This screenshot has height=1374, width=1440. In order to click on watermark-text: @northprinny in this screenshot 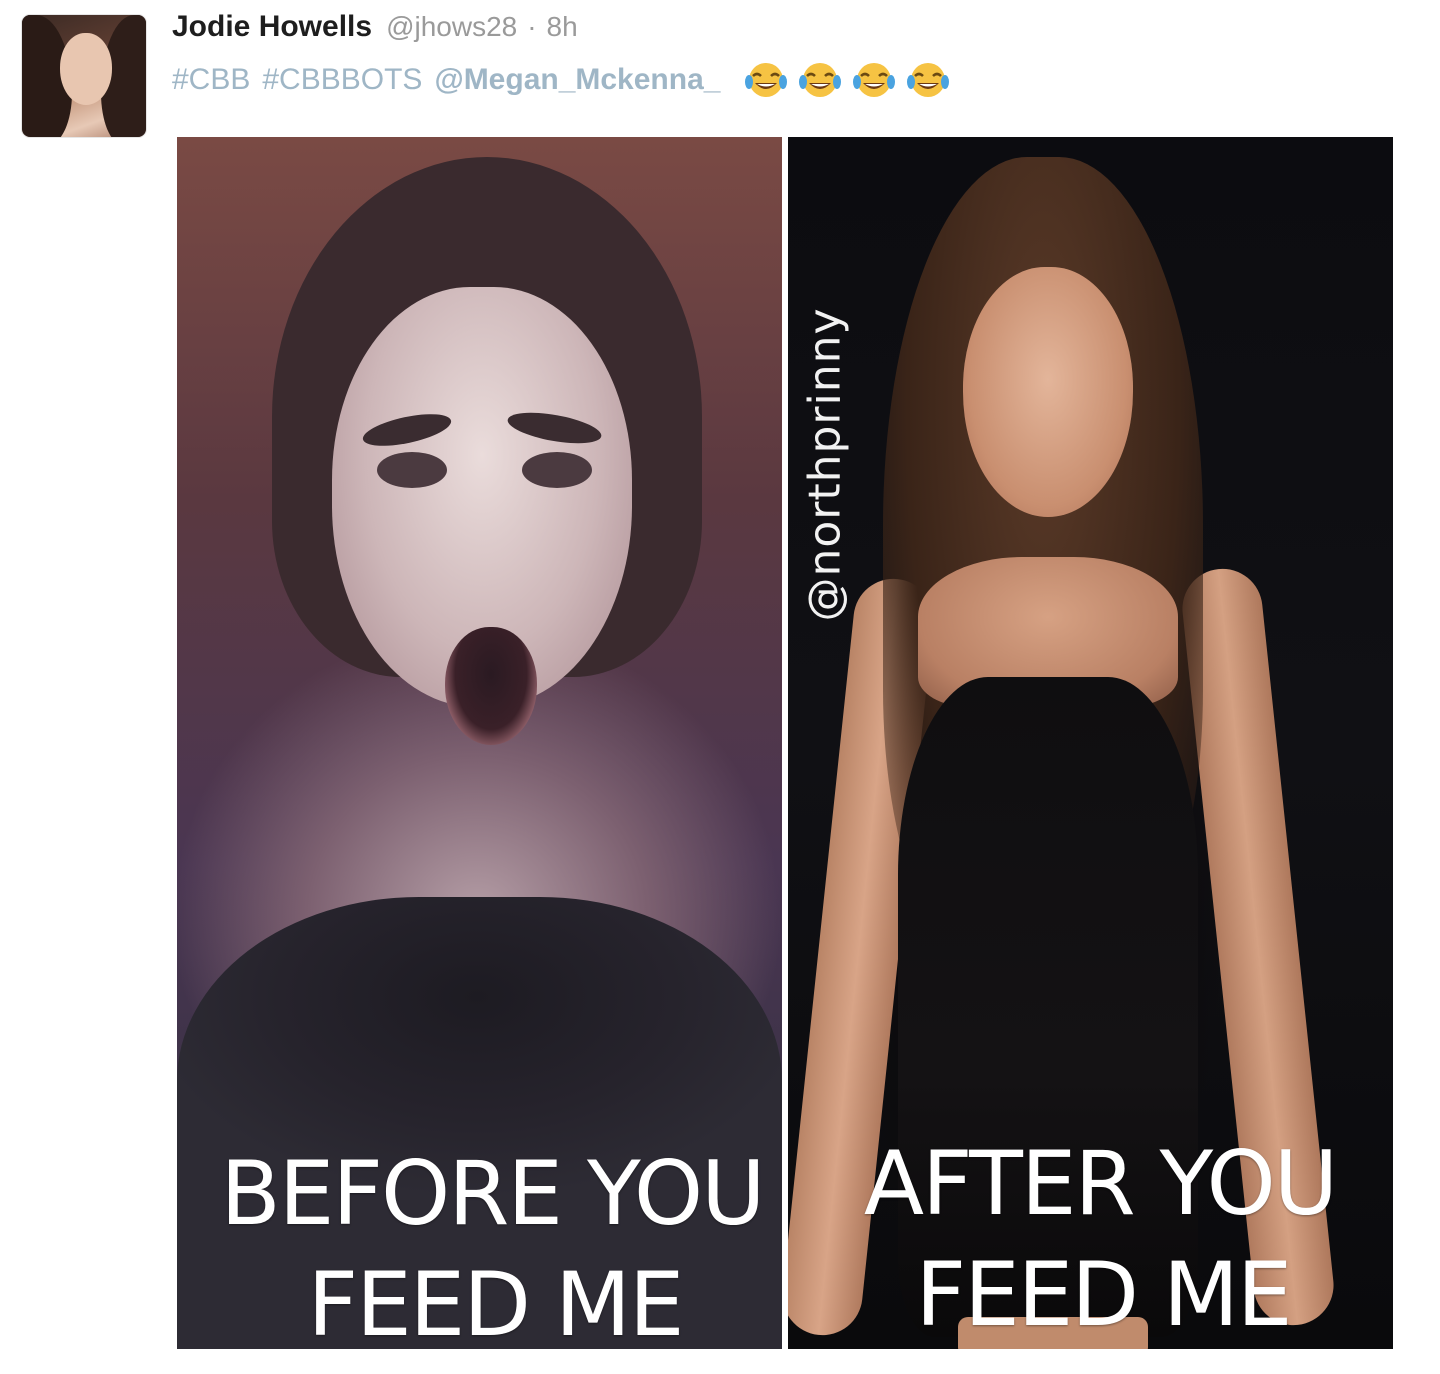, I will do `click(825, 464)`.